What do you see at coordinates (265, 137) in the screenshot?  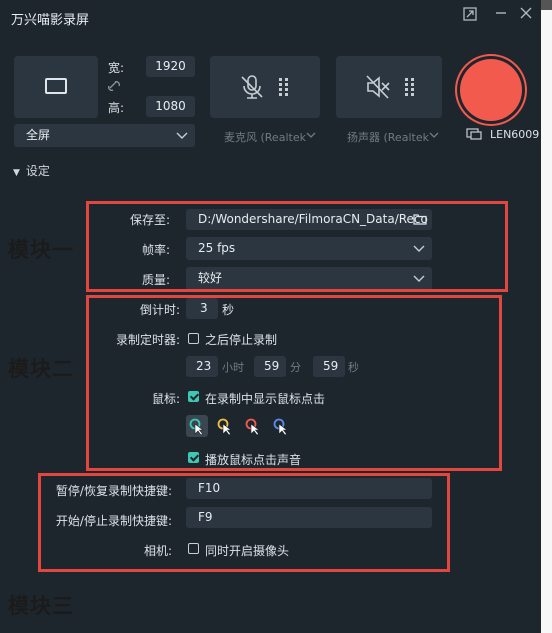 I see `microphone-select: 麦克风 (Realtek` at bounding box center [265, 137].